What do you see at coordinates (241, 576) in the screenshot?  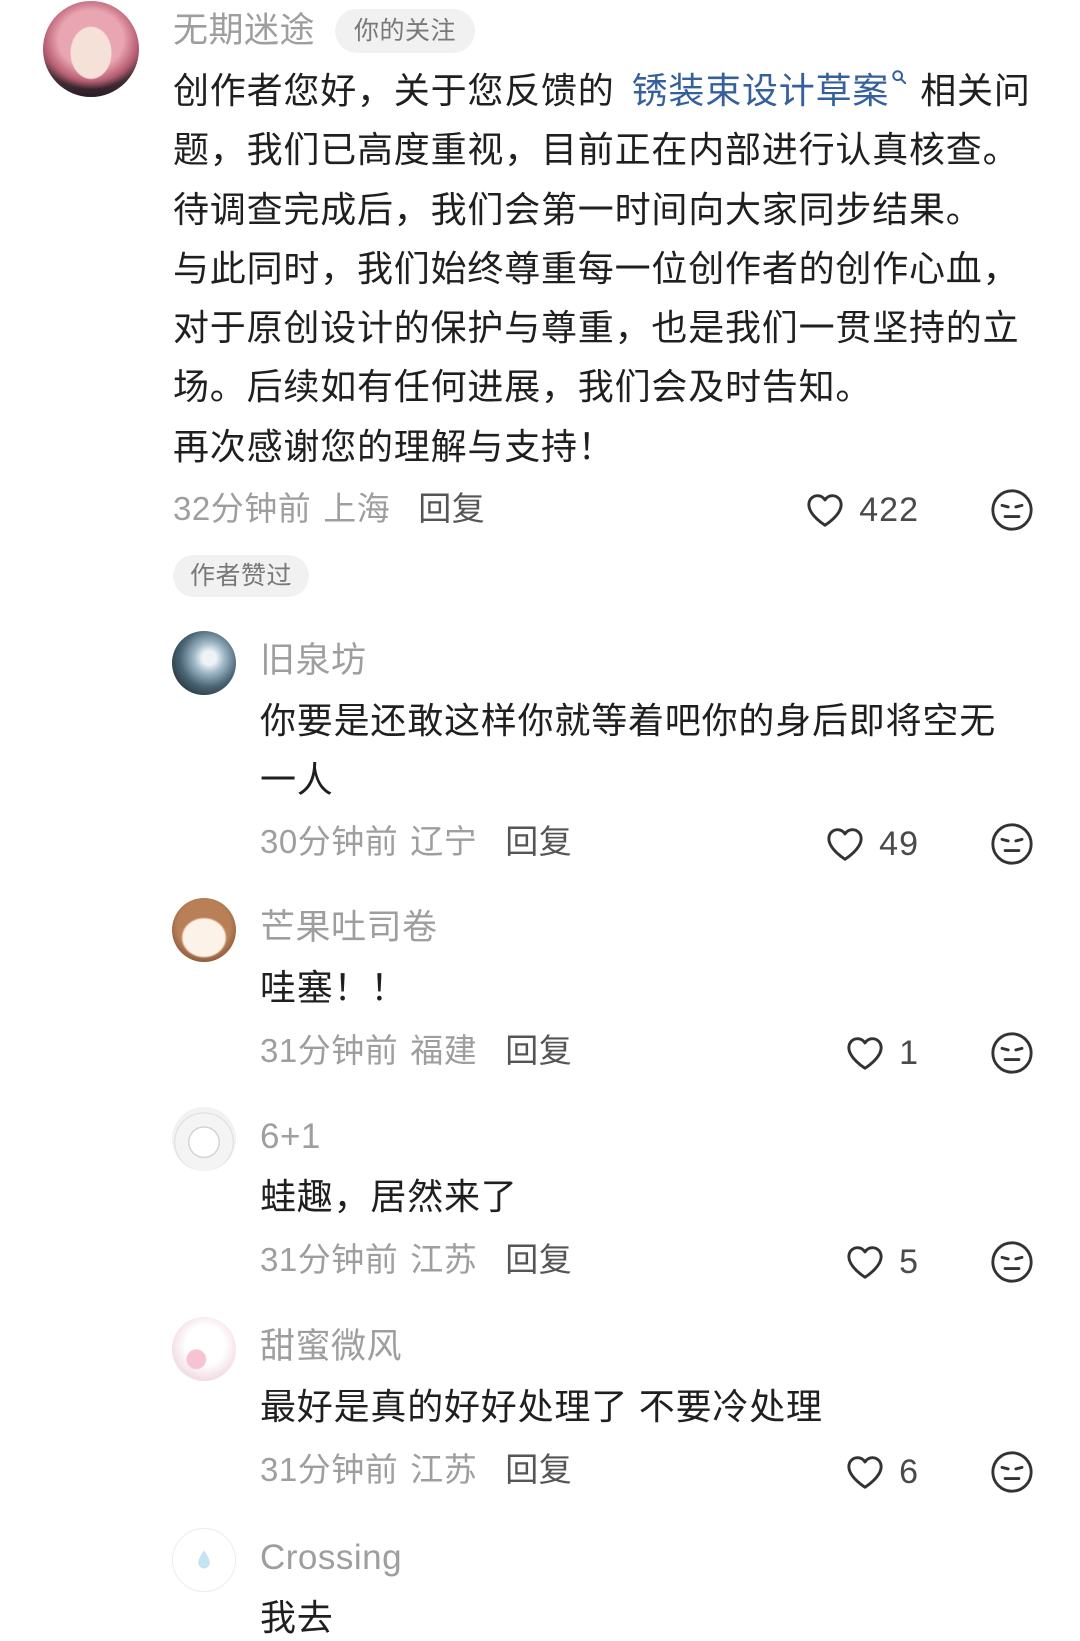 I see `author-liked-badge: 作者赞过` at bounding box center [241, 576].